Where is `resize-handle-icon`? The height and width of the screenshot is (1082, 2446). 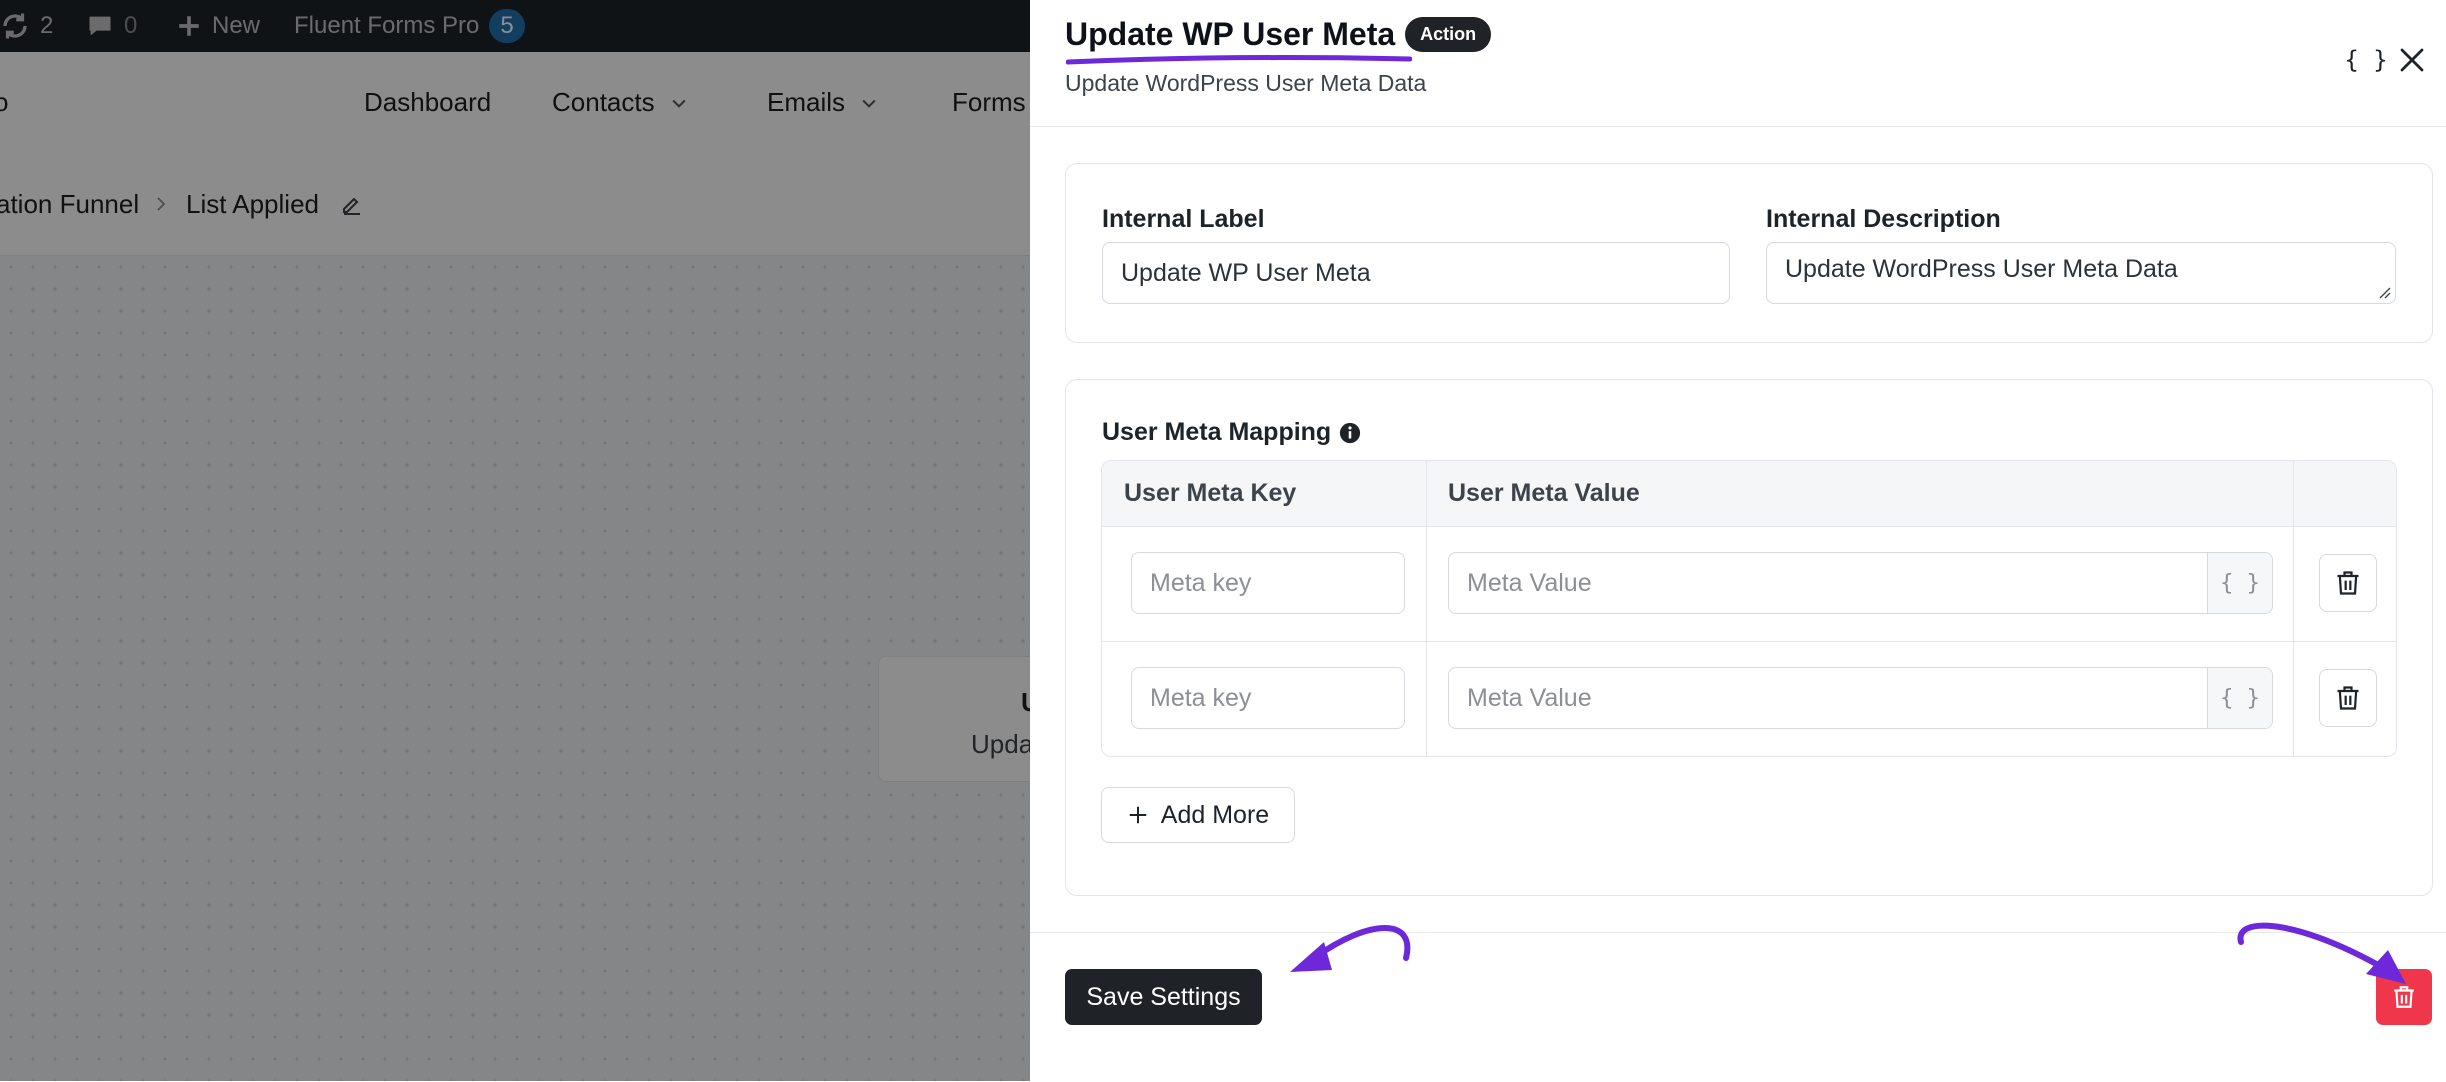 resize-handle-icon is located at coordinates (2384, 292).